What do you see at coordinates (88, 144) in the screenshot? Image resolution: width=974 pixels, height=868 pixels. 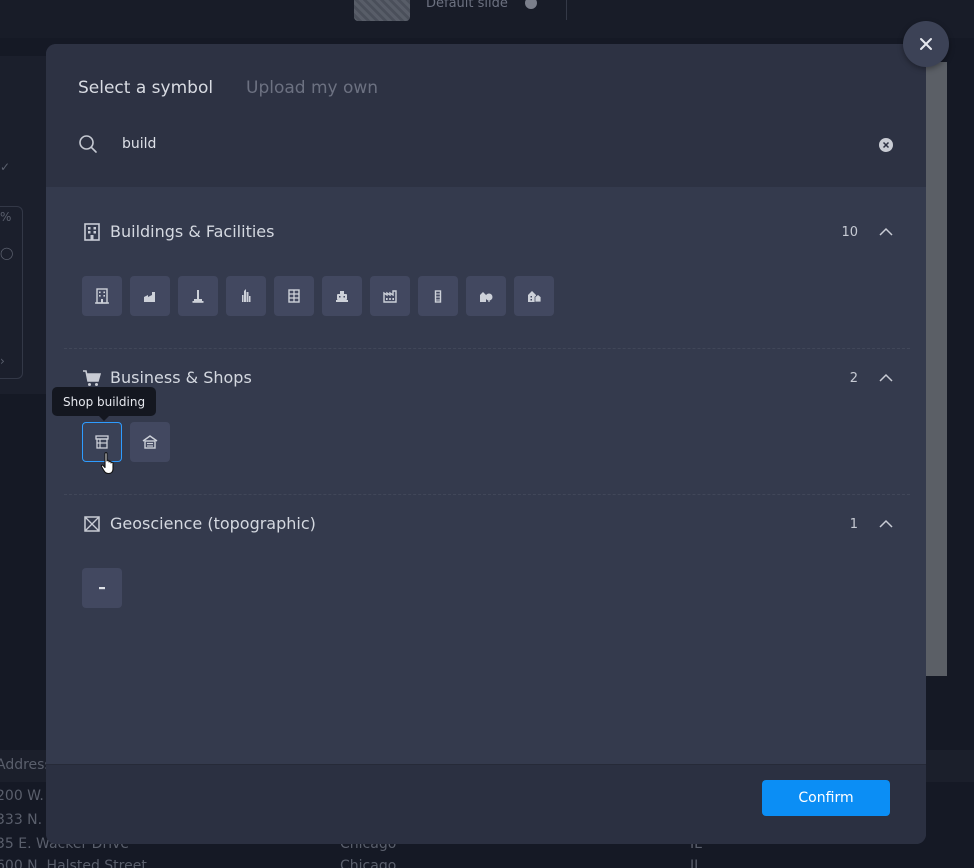 I see `search-icon` at bounding box center [88, 144].